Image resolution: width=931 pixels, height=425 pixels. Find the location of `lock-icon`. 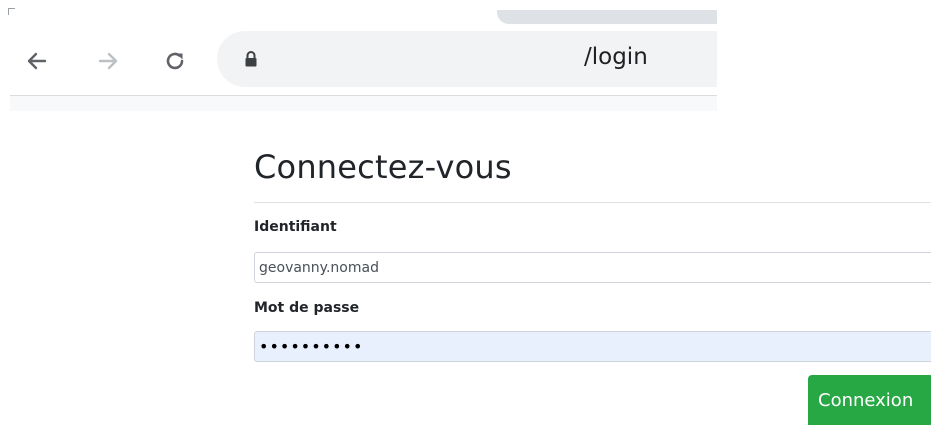

lock-icon is located at coordinates (251, 59).